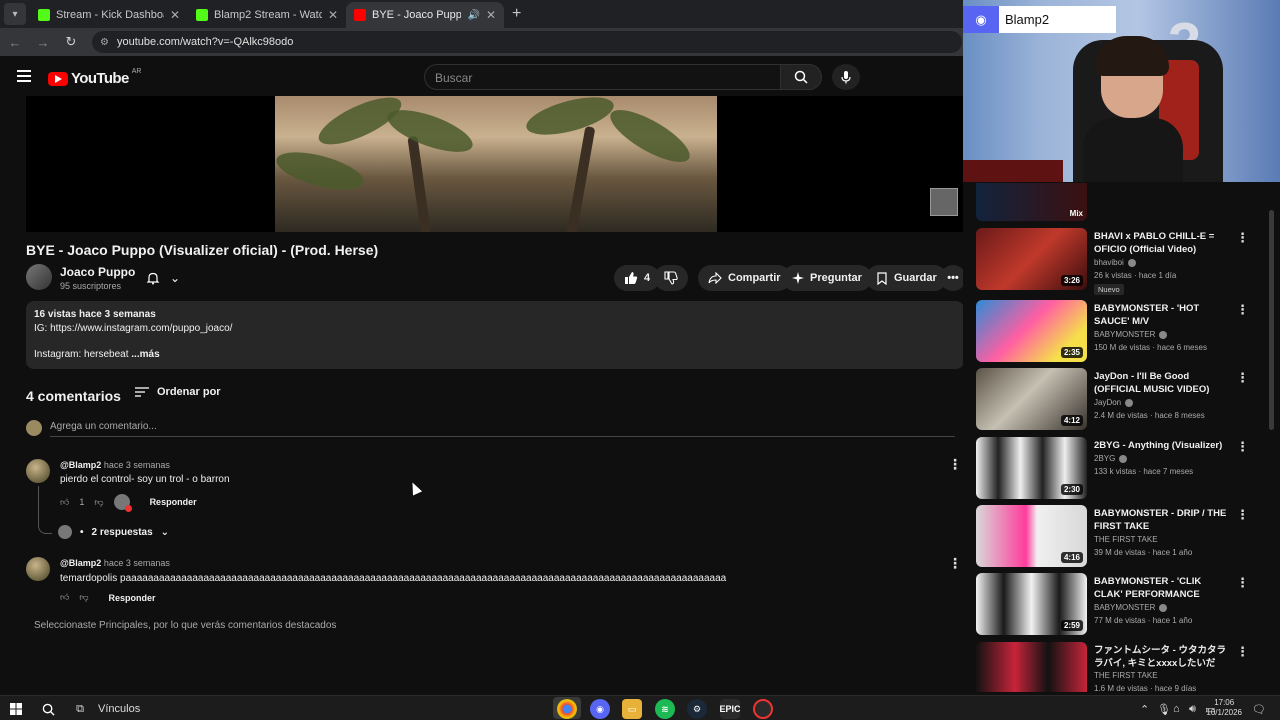 The width and height of the screenshot is (1280, 720). Describe the element at coordinates (16, 709) in the screenshot. I see `windows-start-icon` at that location.